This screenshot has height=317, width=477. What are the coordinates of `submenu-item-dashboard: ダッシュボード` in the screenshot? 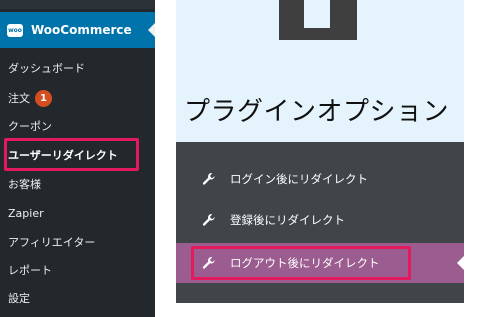 It's located at (77, 68).